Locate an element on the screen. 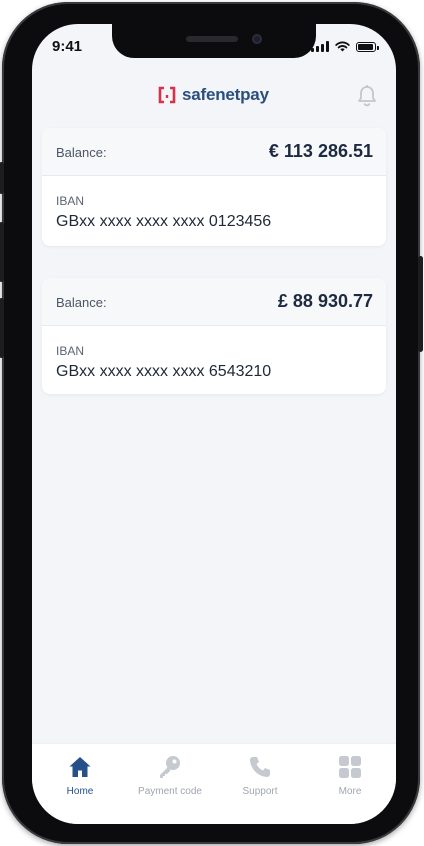  wifi-icon is located at coordinates (342, 46).